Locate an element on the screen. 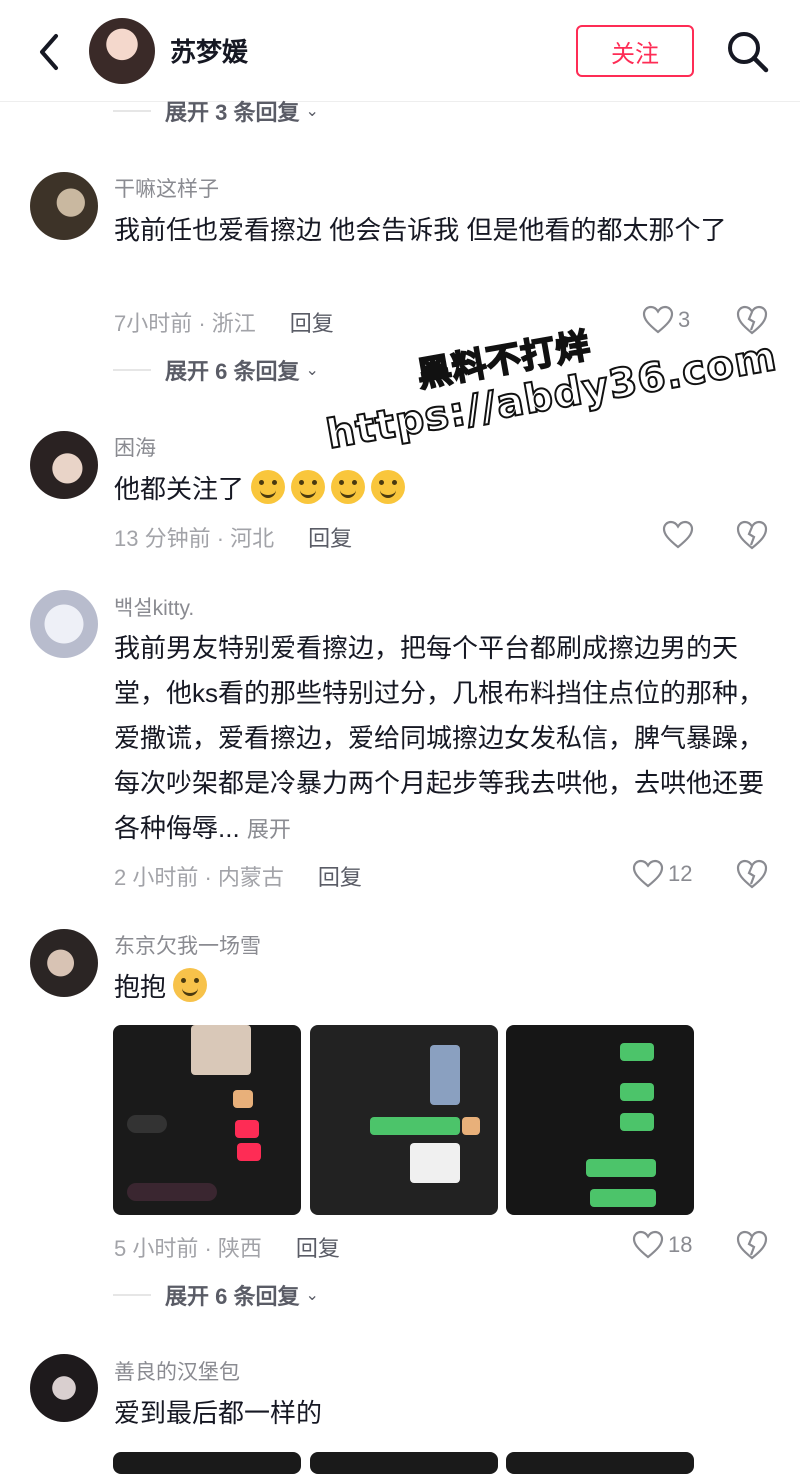 This screenshot has width=800, height=1474. comment-meta: 2 小时前 · 内蒙古 回复 is located at coordinates (238, 876).